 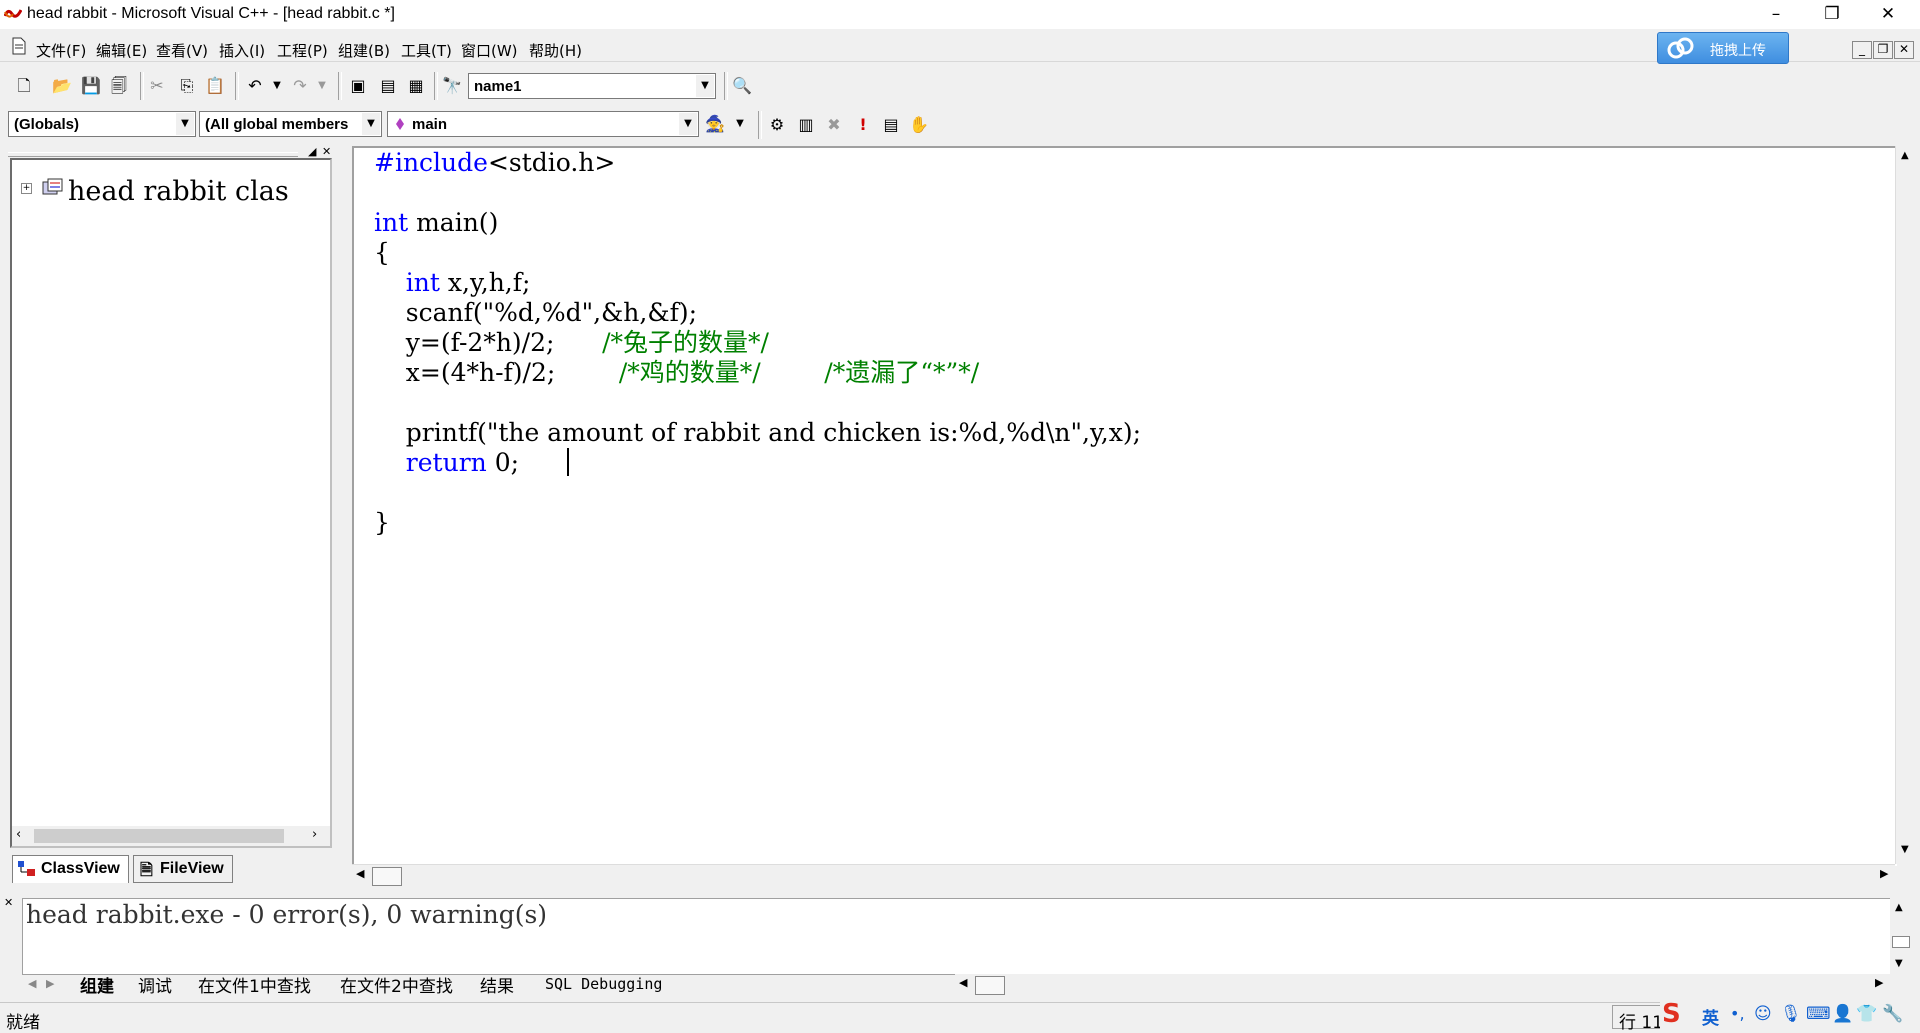 I want to click on tab-sql-debugging: SQL Debugging, so click(x=603, y=984).